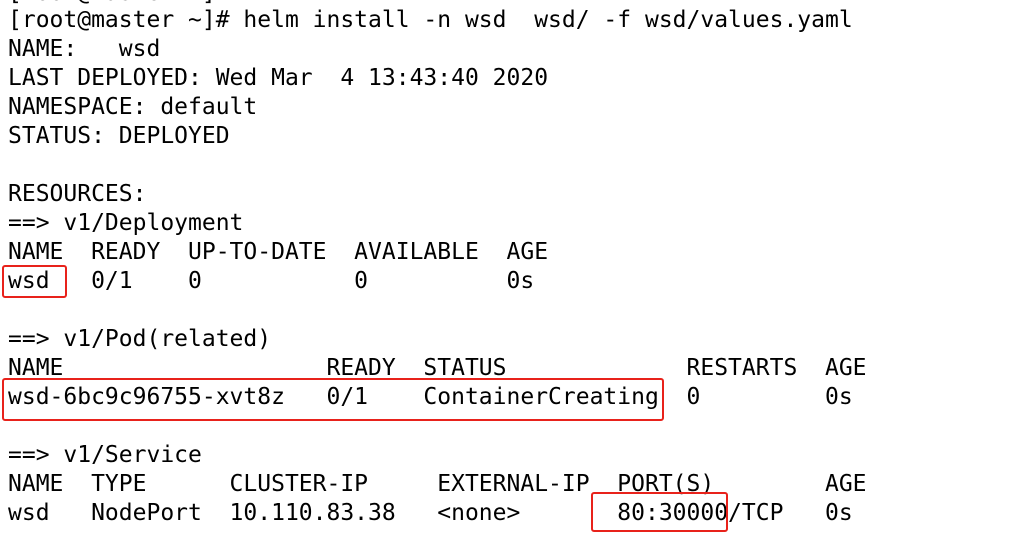  I want to click on deployment-table-header: NAME READY UP-TO-DATE AVAILABLE AGE, so click(278, 252).